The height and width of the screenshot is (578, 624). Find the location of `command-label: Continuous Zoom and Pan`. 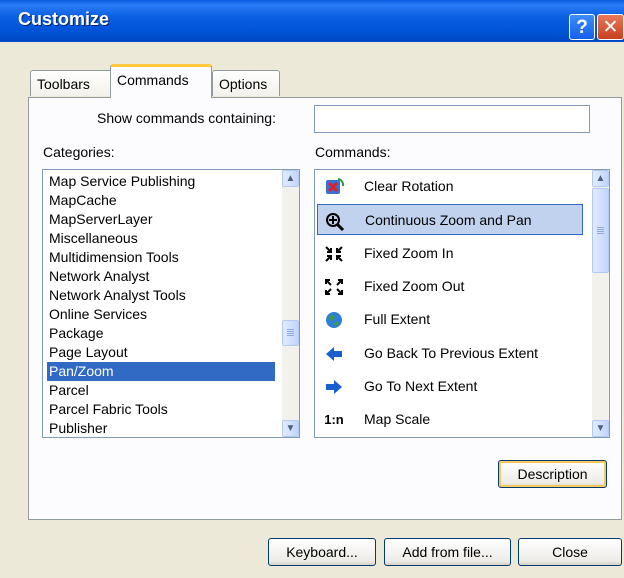

command-label: Continuous Zoom and Pan is located at coordinates (448, 220).